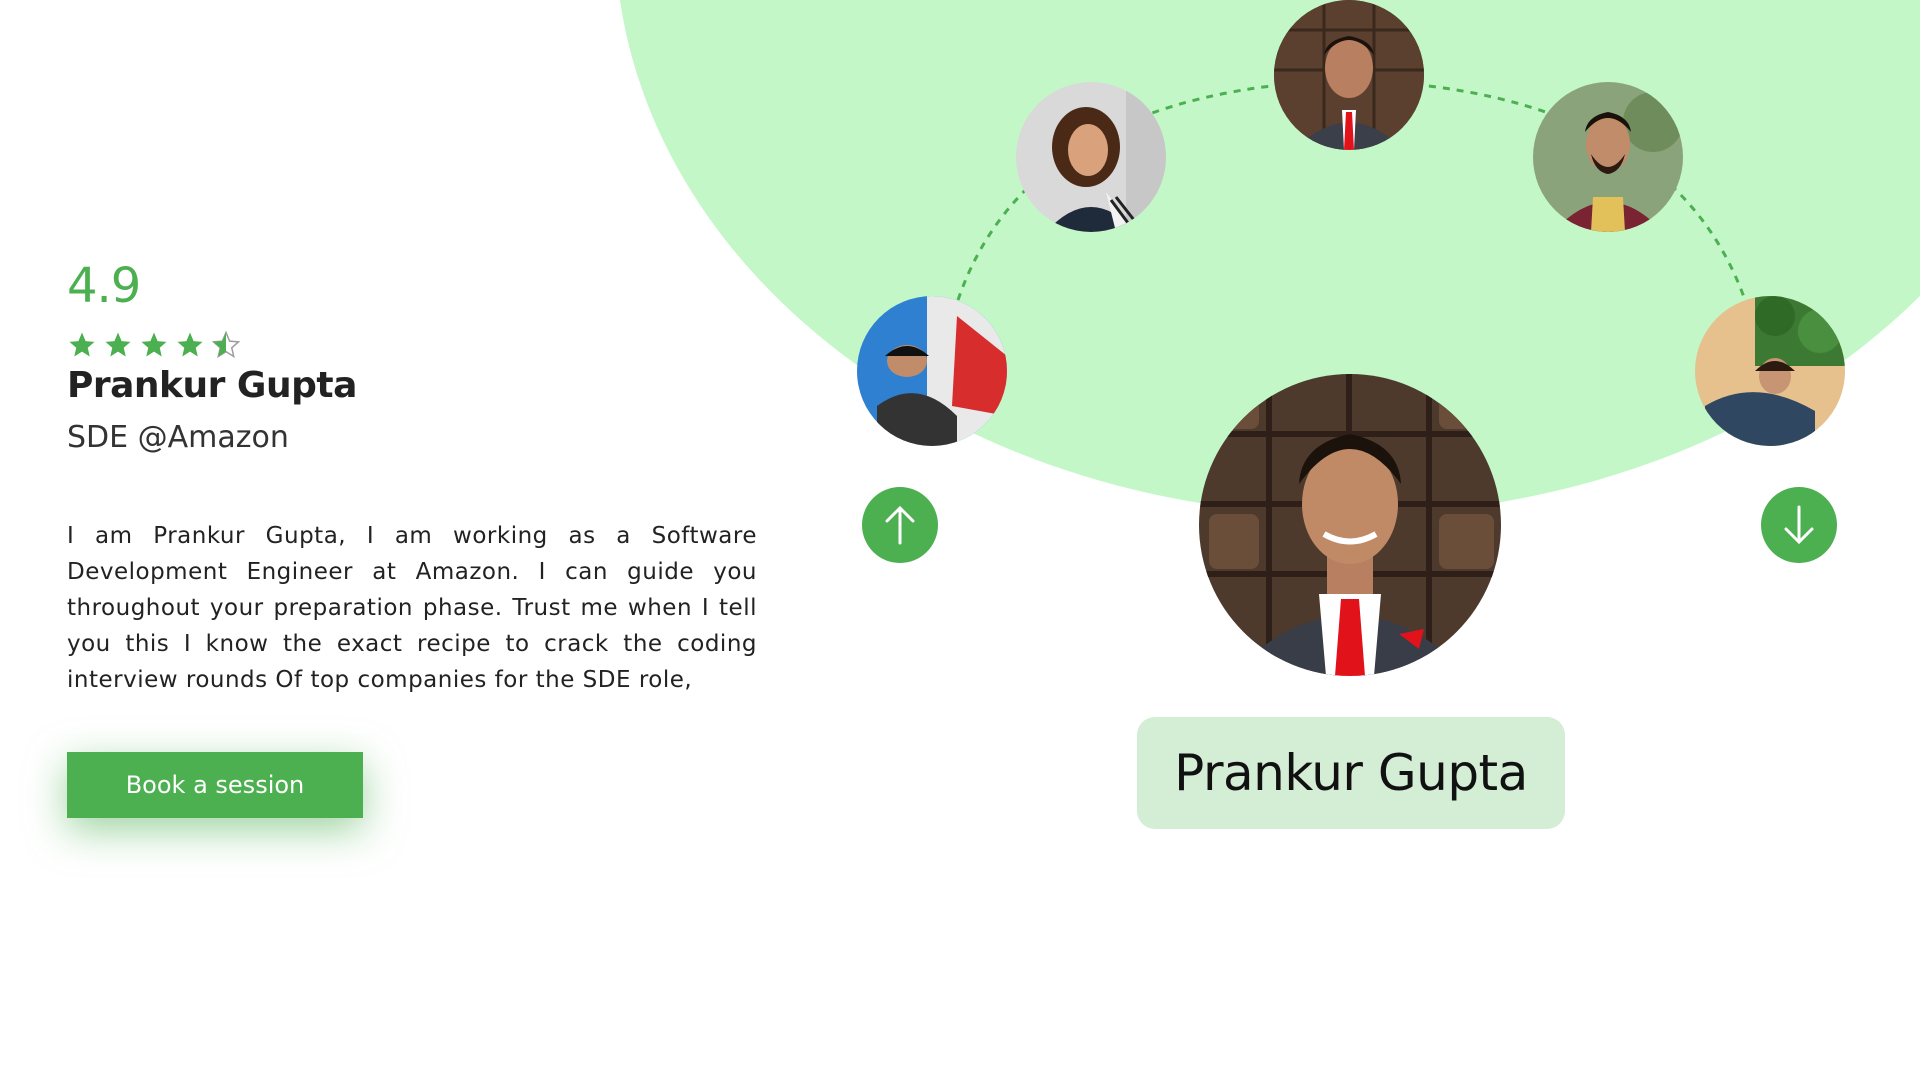  What do you see at coordinates (215, 785) in the screenshot?
I see `book-session-button: Book a session` at bounding box center [215, 785].